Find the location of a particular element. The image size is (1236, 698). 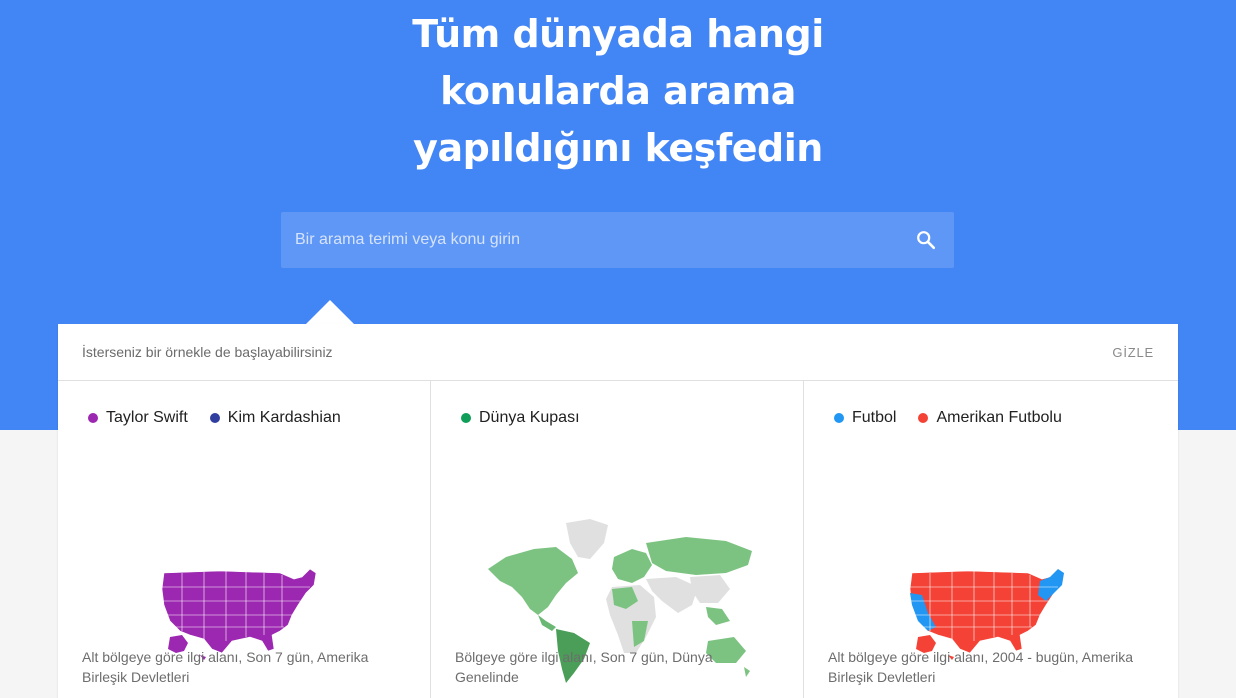

search-input is located at coordinates (603, 240).